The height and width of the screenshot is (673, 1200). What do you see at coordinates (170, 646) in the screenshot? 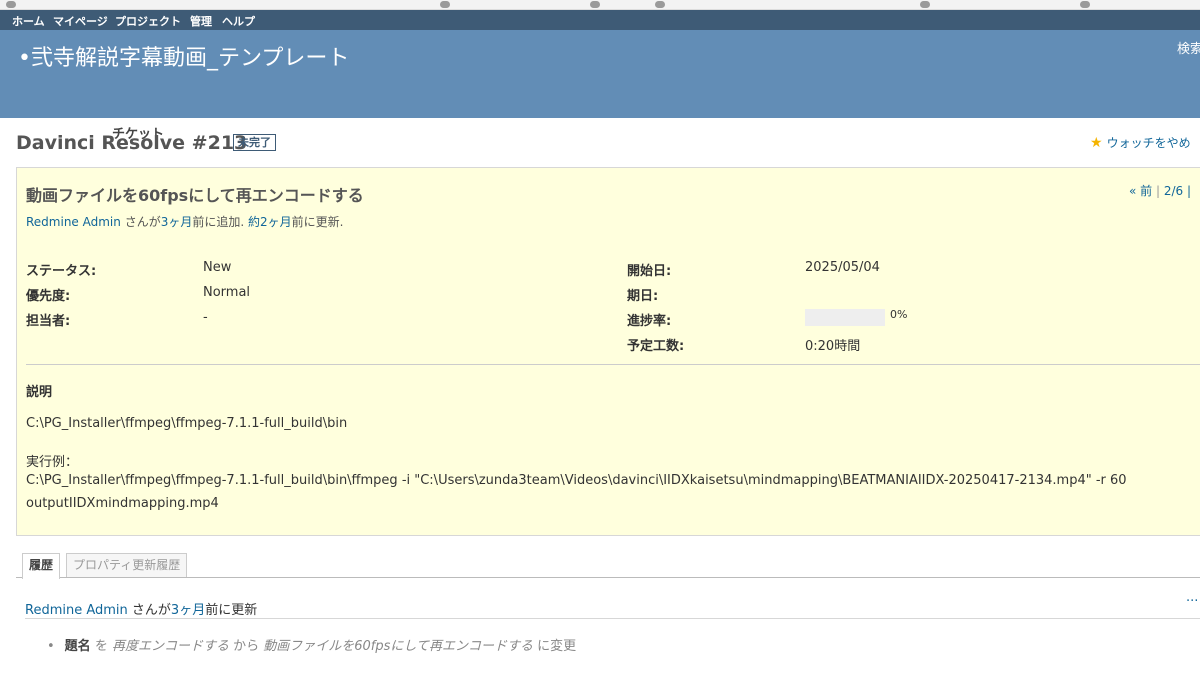
I see `journal-old-value: 再度エンコードする` at bounding box center [170, 646].